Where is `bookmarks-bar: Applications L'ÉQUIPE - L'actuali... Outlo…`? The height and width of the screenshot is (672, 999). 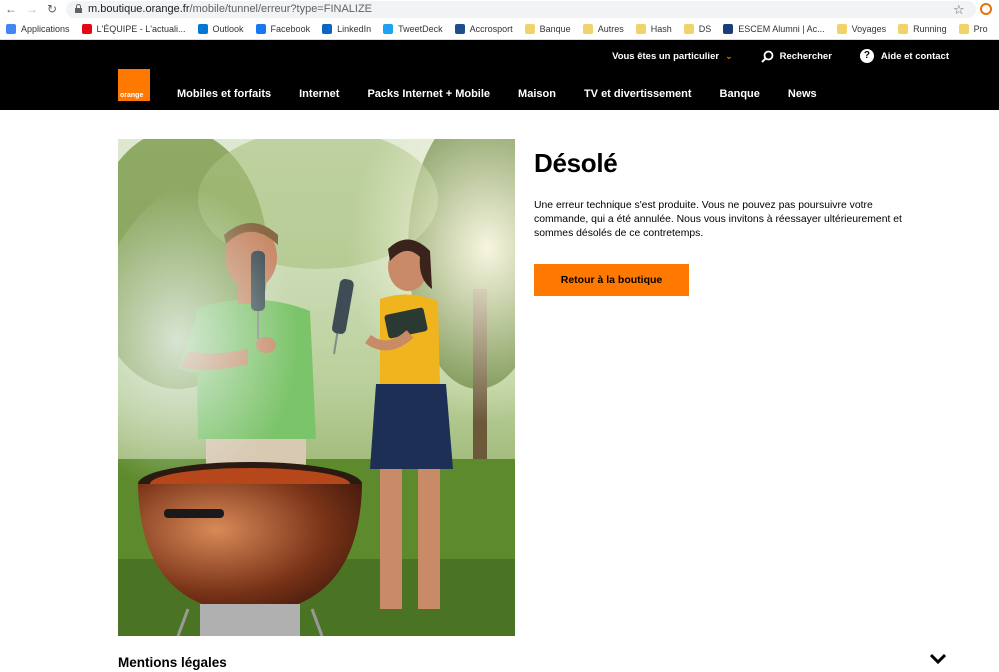 bookmarks-bar: Applications L'ÉQUIPE - L'actuali... Outlo… is located at coordinates (499, 29).